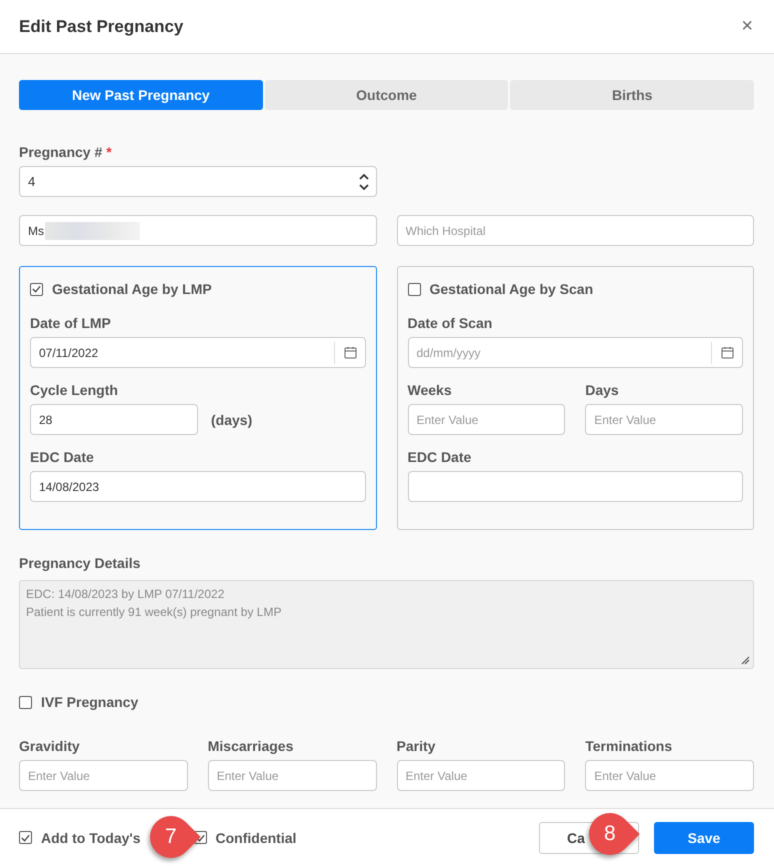  I want to click on field-label: Days, so click(602, 390).